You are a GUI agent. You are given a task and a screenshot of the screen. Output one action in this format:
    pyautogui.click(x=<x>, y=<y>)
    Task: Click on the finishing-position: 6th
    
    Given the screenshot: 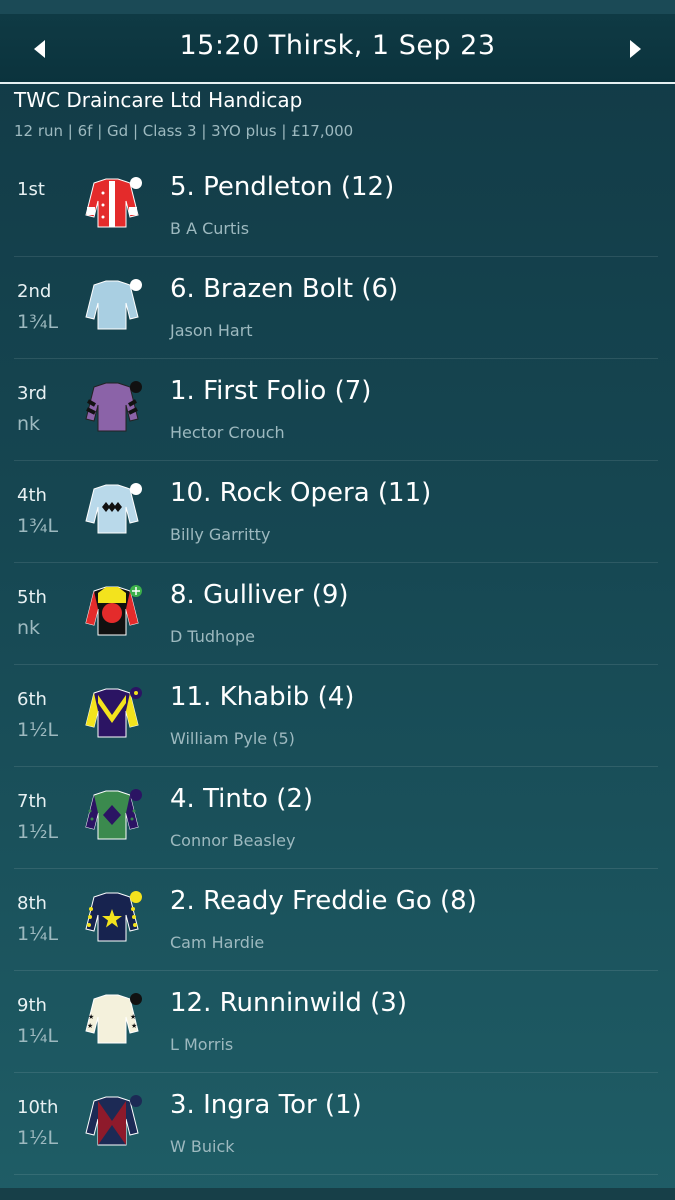 What is the action you would take?
    pyautogui.click(x=32, y=699)
    